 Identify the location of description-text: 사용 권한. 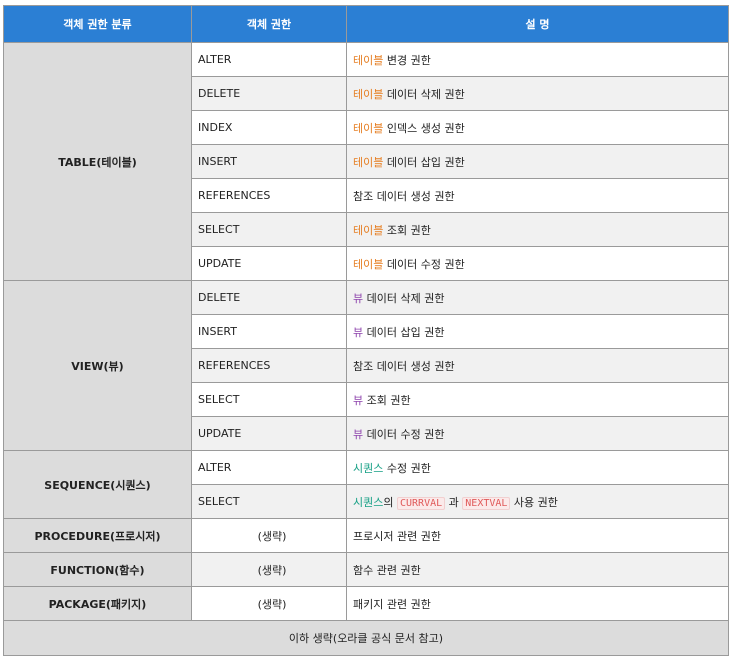
(534, 502).